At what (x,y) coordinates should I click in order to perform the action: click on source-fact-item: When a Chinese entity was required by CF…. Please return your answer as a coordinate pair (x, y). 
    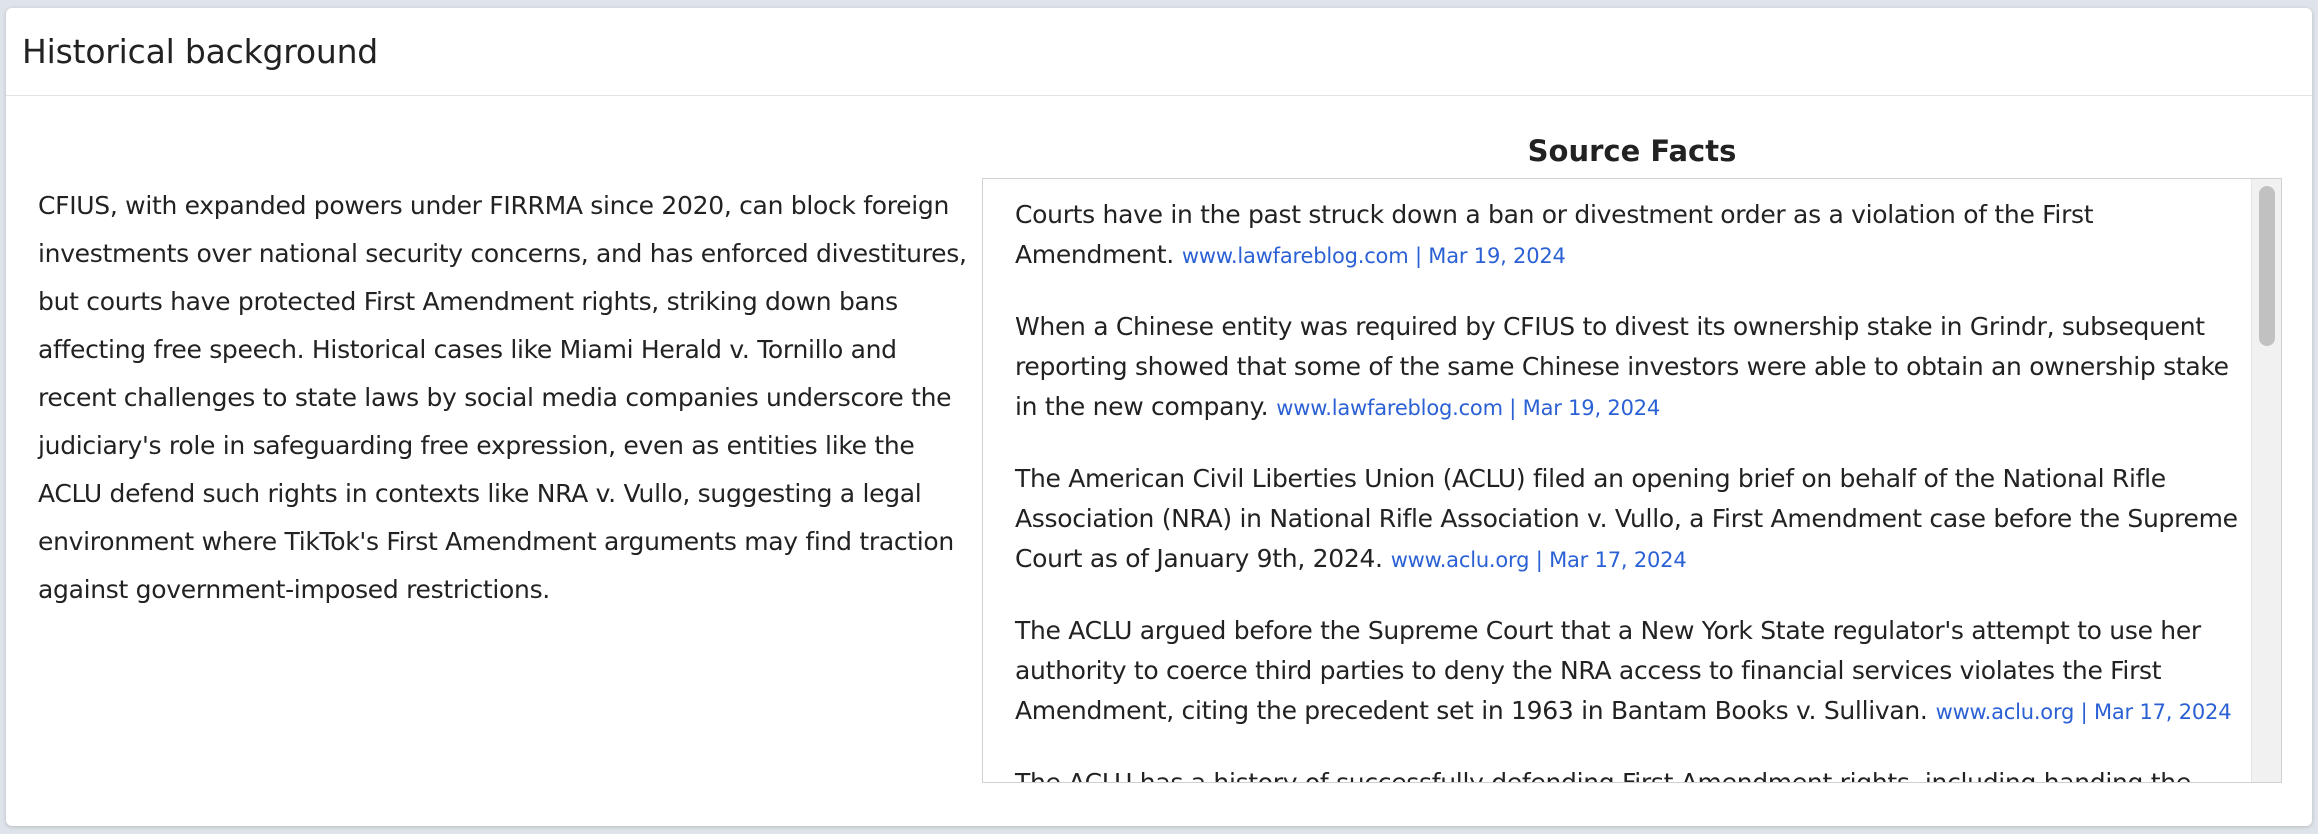
    Looking at the image, I should click on (1627, 367).